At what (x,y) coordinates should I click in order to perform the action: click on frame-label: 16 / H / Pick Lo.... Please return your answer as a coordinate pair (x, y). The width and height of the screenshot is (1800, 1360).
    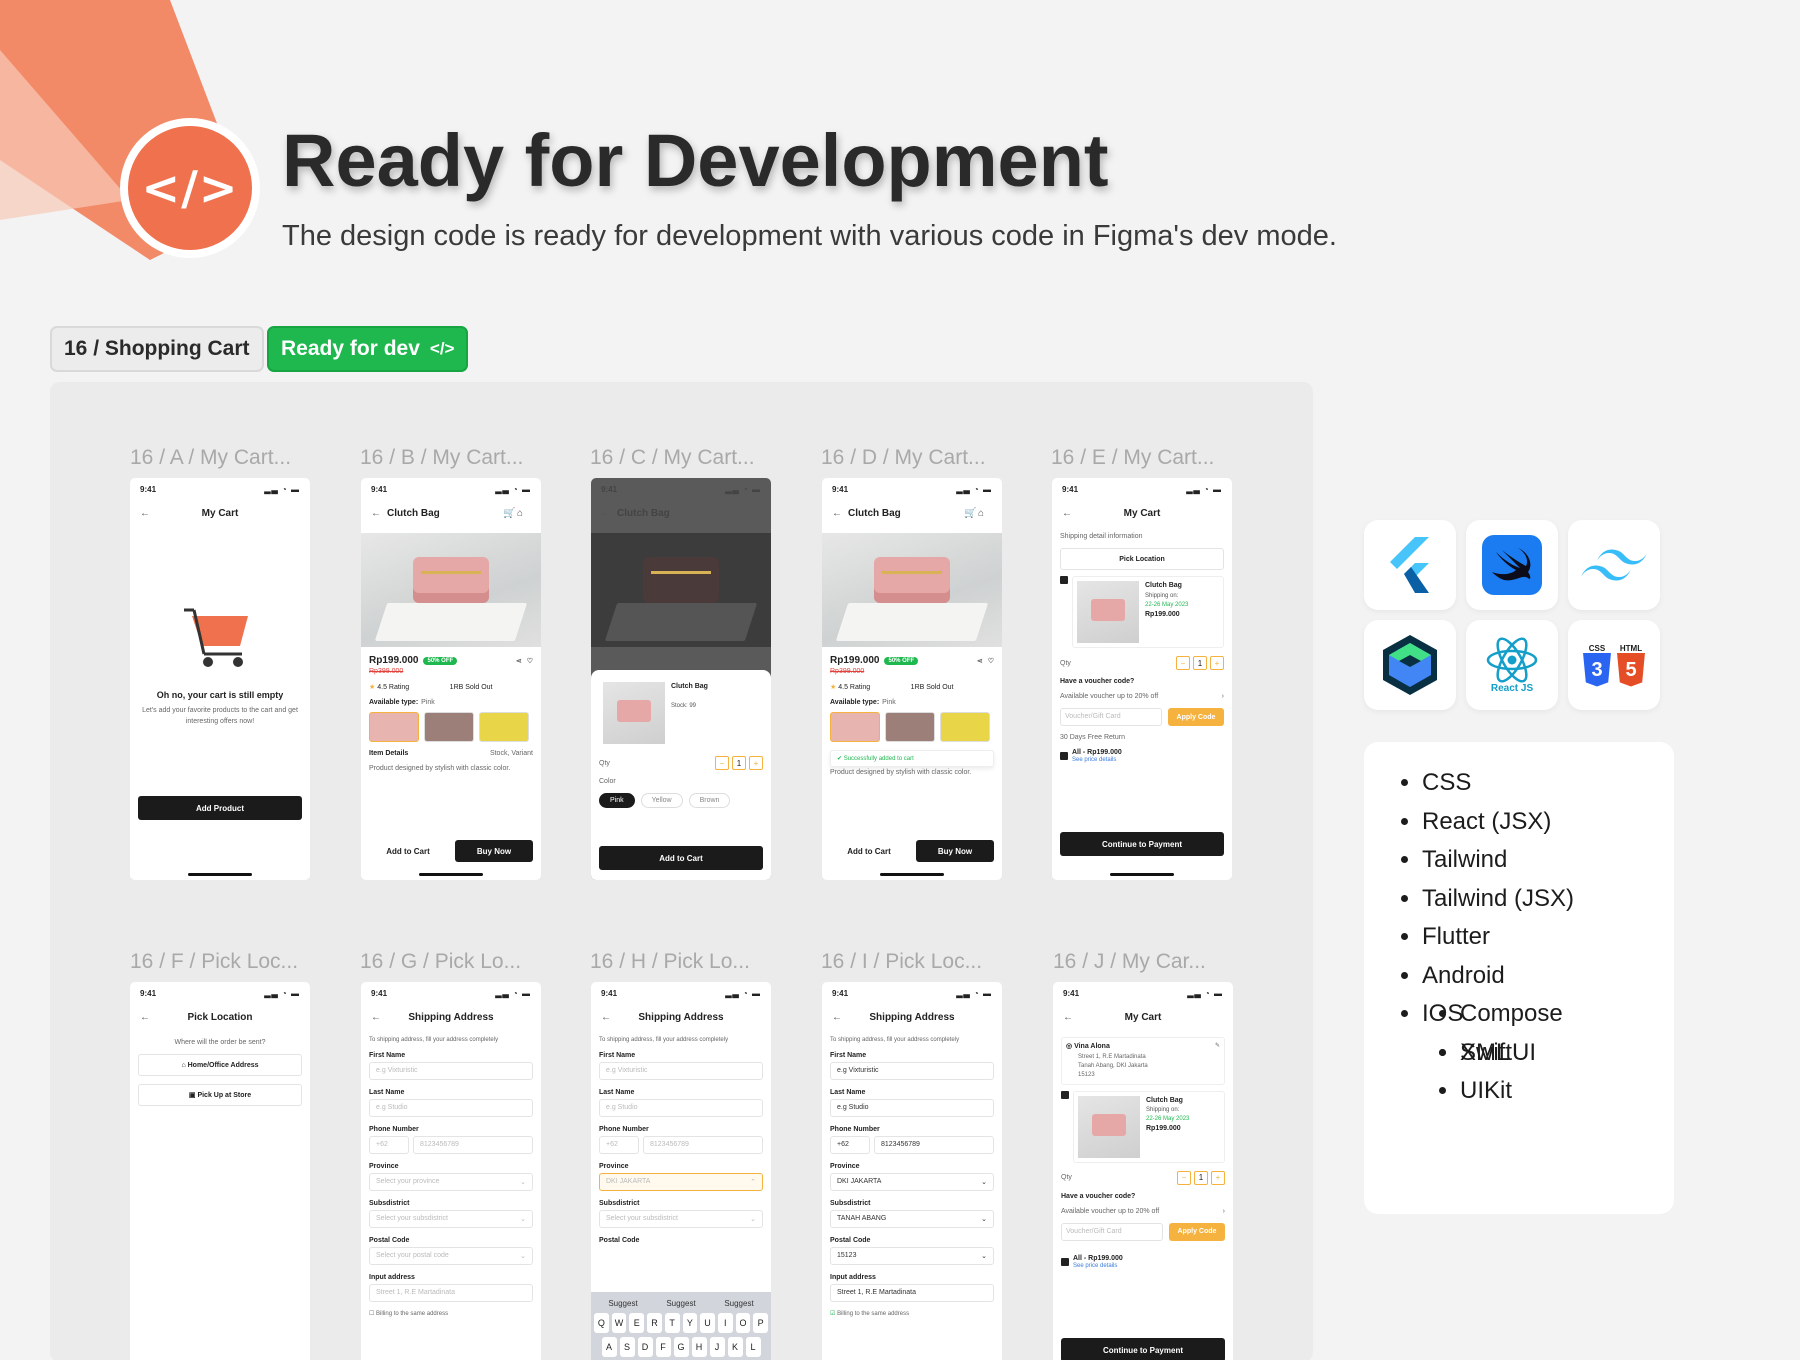
    Looking at the image, I should click on (670, 962).